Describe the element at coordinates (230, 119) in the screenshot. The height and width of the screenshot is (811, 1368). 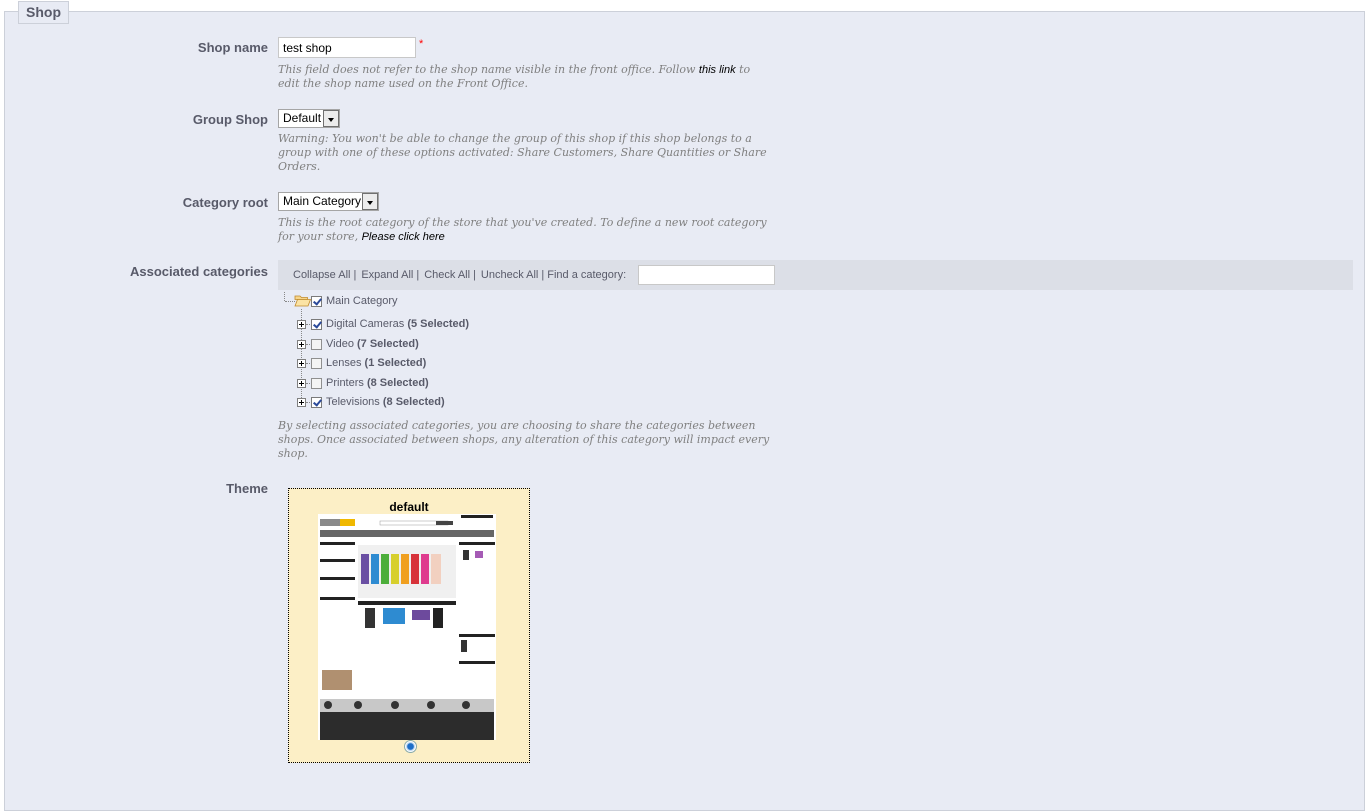
I see `group-shop-label: Group Shop` at that location.